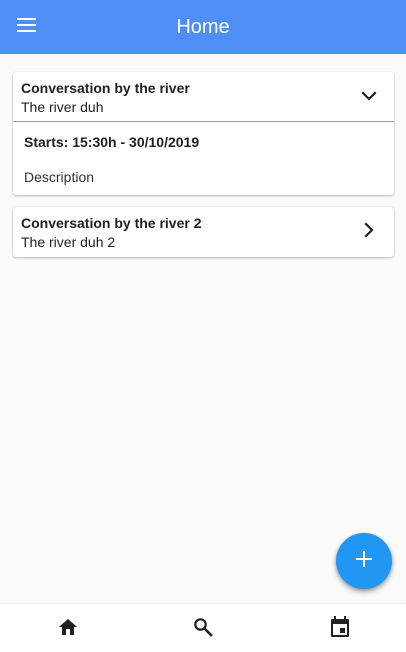 The height and width of the screenshot is (652, 406). I want to click on search-icon, so click(203, 629).